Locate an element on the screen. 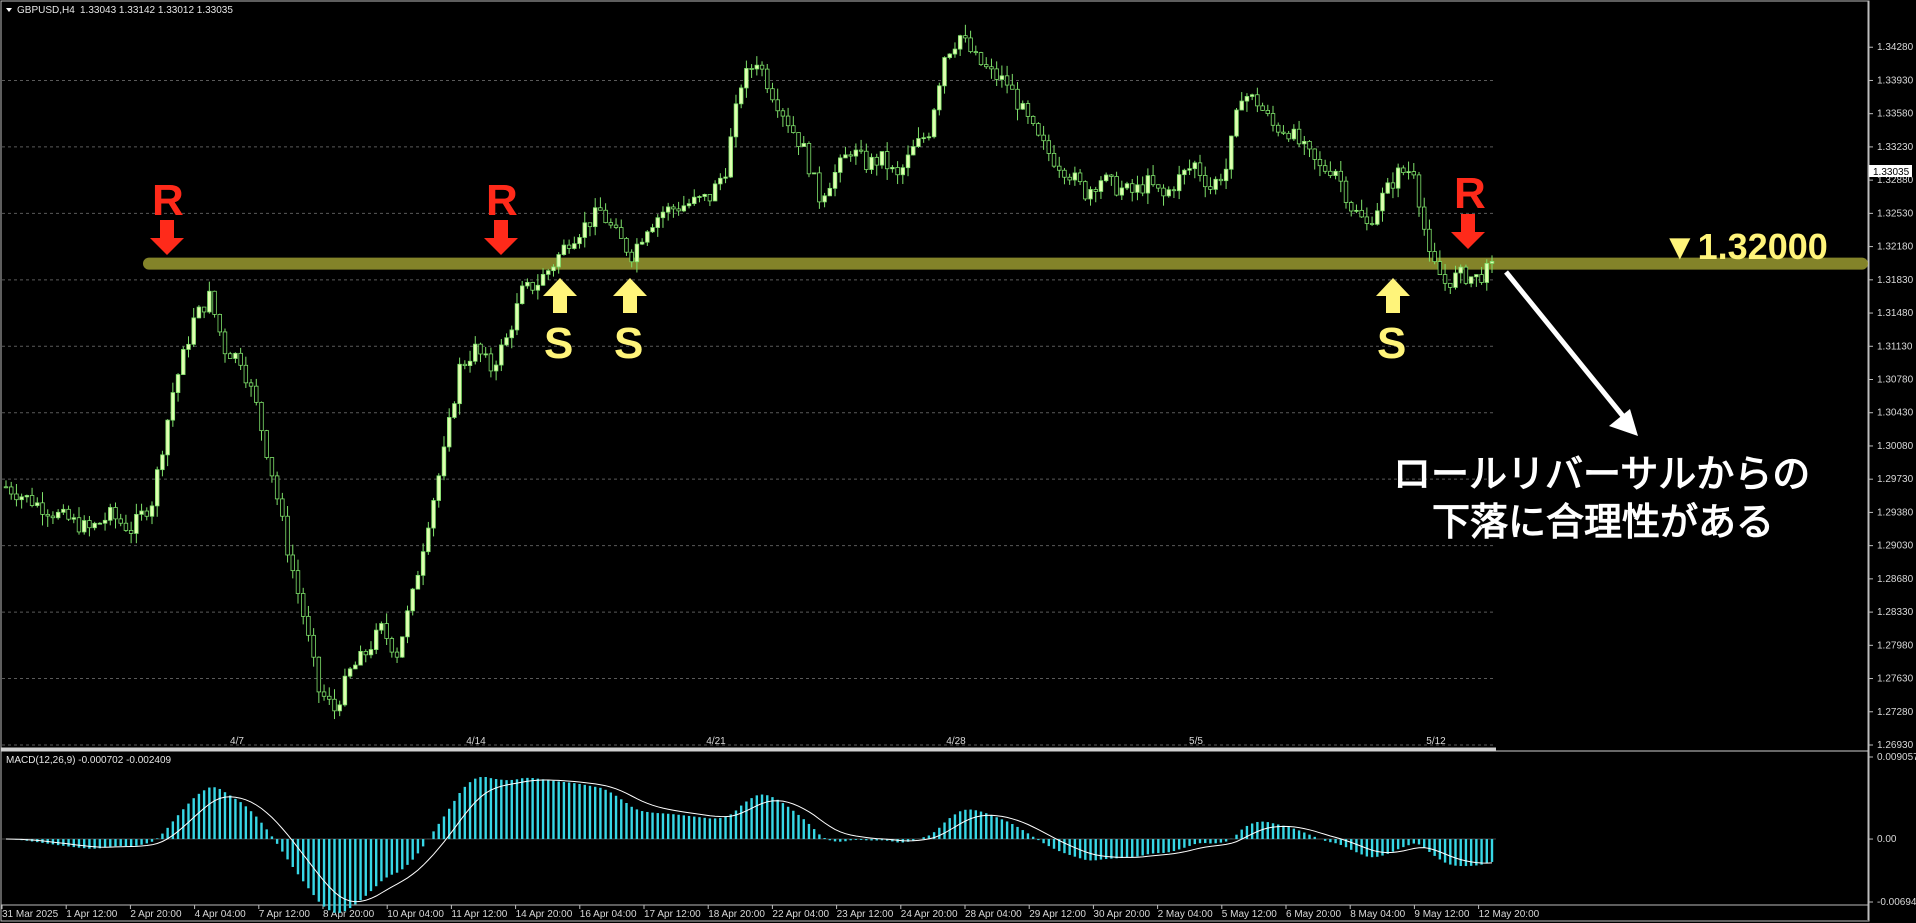 The image size is (1916, 923). svg-text: S is located at coordinates (558, 343).